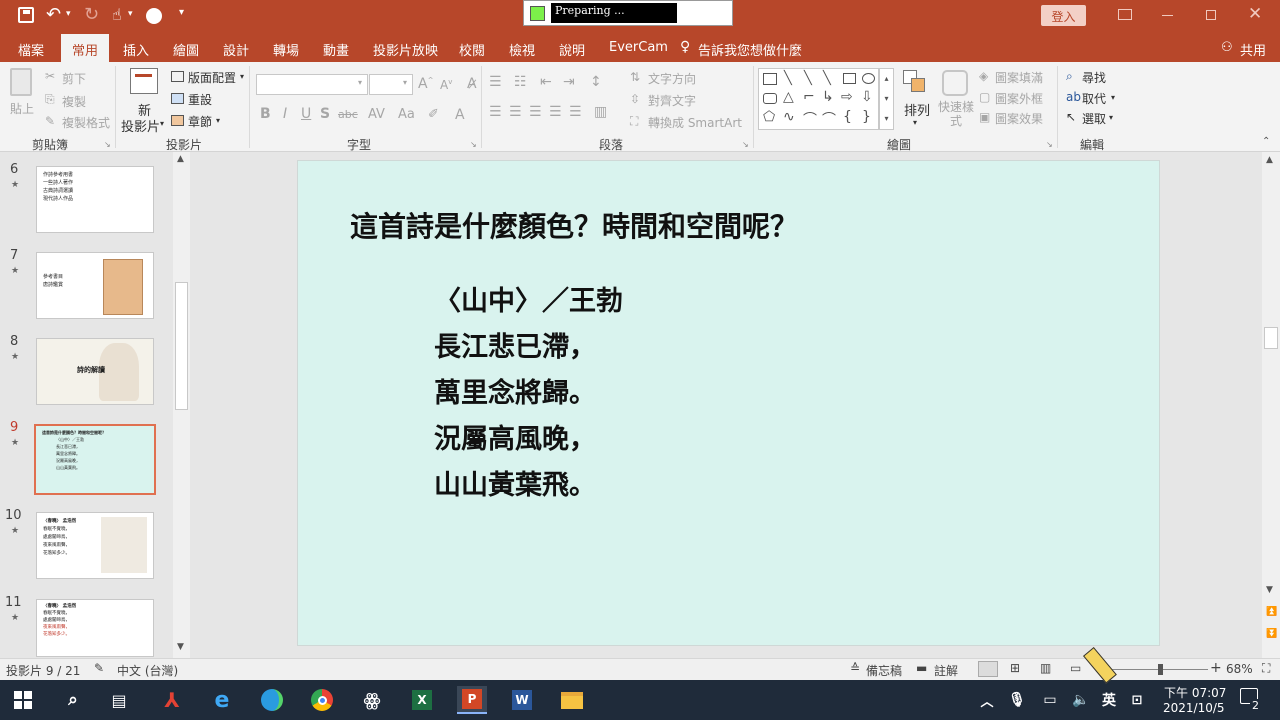 The image size is (1280, 720). What do you see at coordinates (818, 99) in the screenshot?
I see `shapes-gallery: ╲ ╲ ╲ △ ⌐ ↳ ⇨ ⇩ ⬠ ∿ ⌒ ⌒ { }` at bounding box center [818, 99].